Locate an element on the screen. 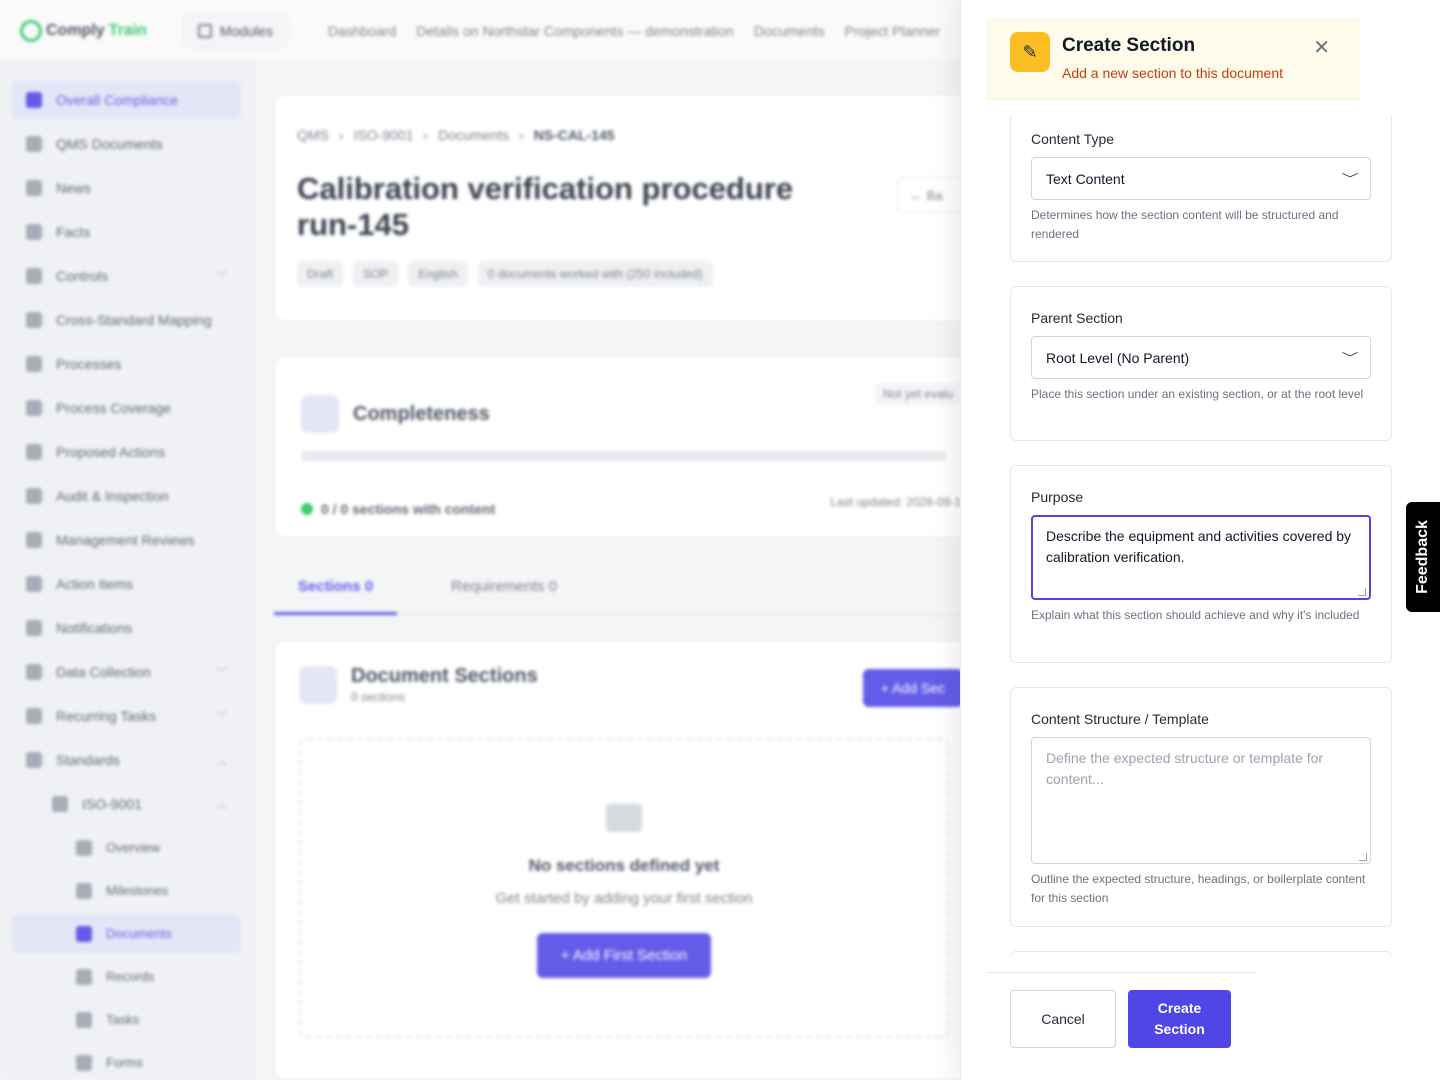 This screenshot has width=1440, height=1080. parent-section-value: Root Level (No Parent) is located at coordinates (1118, 357).